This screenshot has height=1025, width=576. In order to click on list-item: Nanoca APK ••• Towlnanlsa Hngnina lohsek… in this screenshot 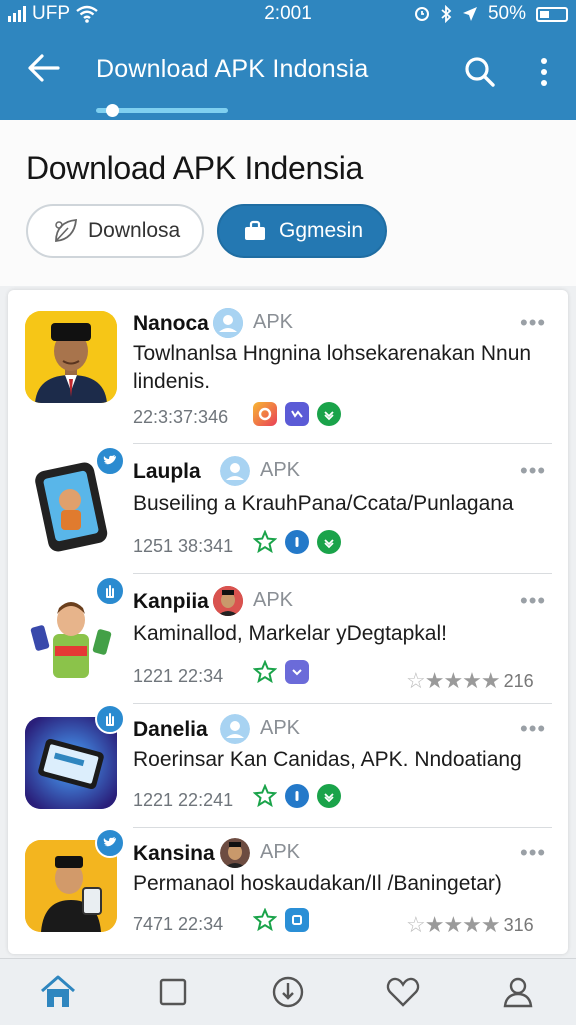, I will do `click(288, 367)`.